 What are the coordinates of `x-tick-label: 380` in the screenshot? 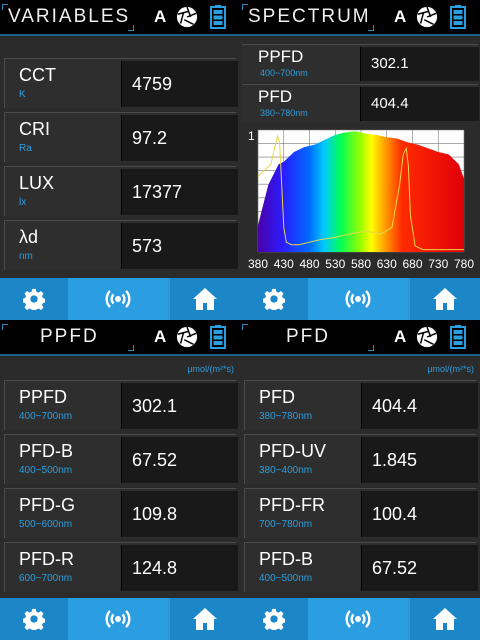 It's located at (258, 264).